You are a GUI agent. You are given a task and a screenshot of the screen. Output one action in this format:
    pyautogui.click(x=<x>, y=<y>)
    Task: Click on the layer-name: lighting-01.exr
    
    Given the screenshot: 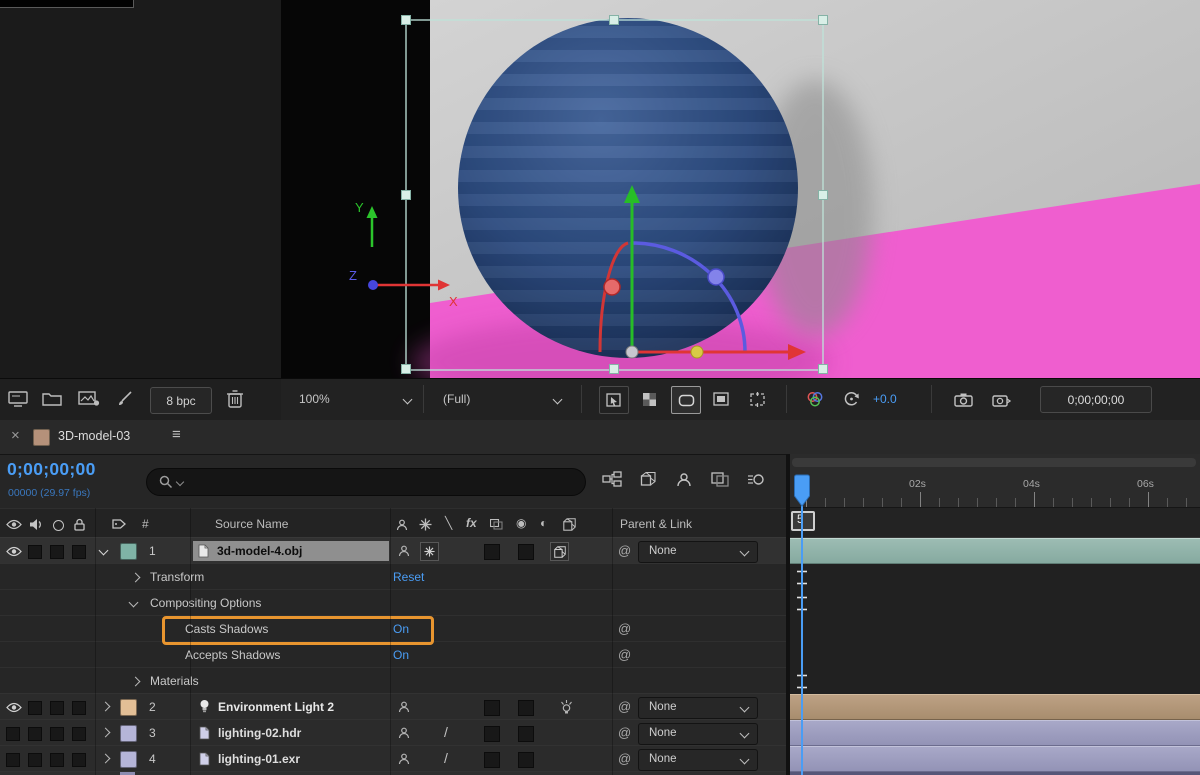 What is the action you would take?
    pyautogui.click(x=259, y=759)
    